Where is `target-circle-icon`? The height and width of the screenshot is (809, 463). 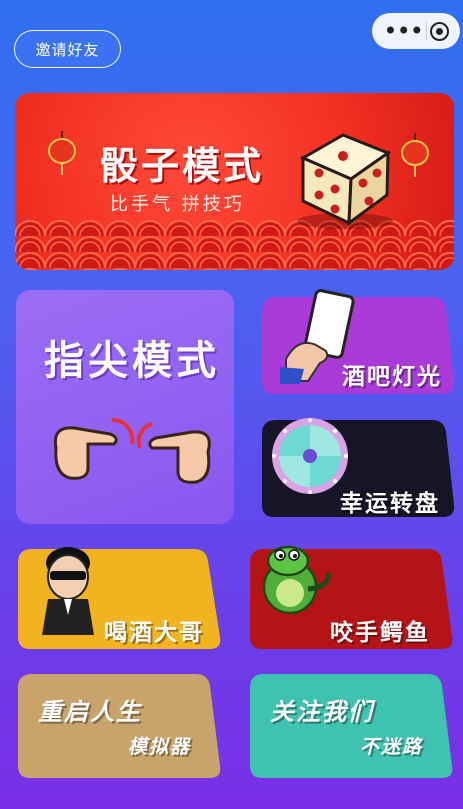 target-circle-icon is located at coordinates (439, 31).